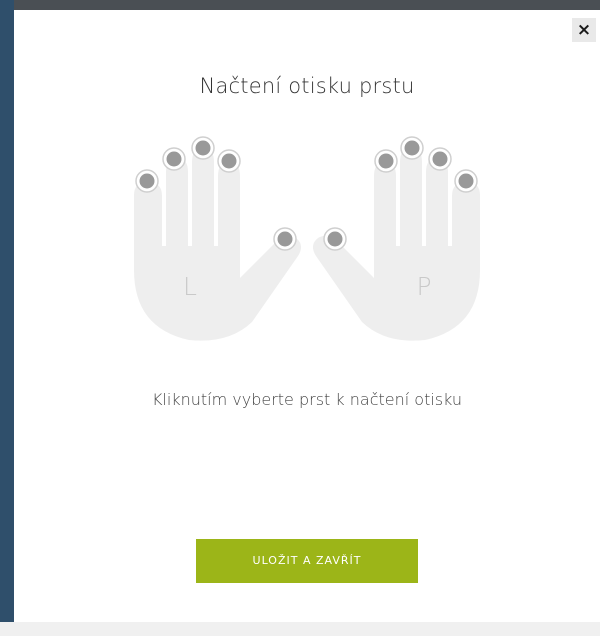 The height and width of the screenshot is (636, 600). Describe the element at coordinates (335, 239) in the screenshot. I see `right-thumb-finger-button` at that location.